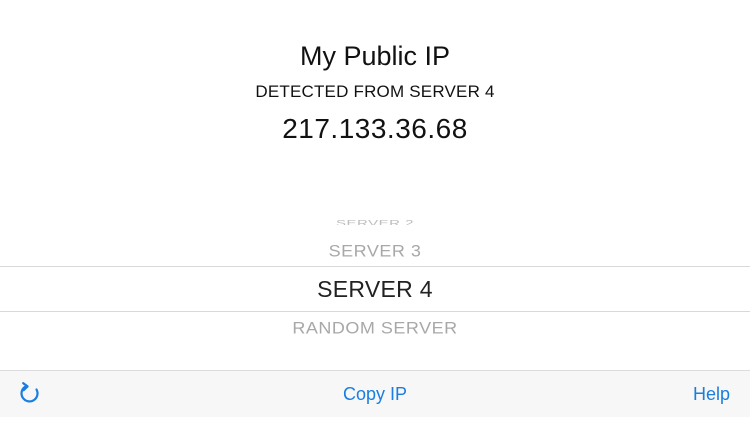  I want to click on help-button: Help, so click(711, 394).